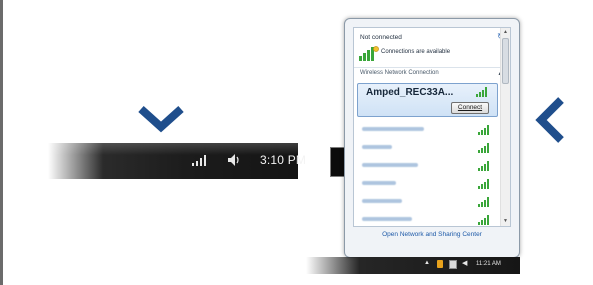 This screenshot has height=285, width=593. I want to click on speaker-icon, so click(234, 160).